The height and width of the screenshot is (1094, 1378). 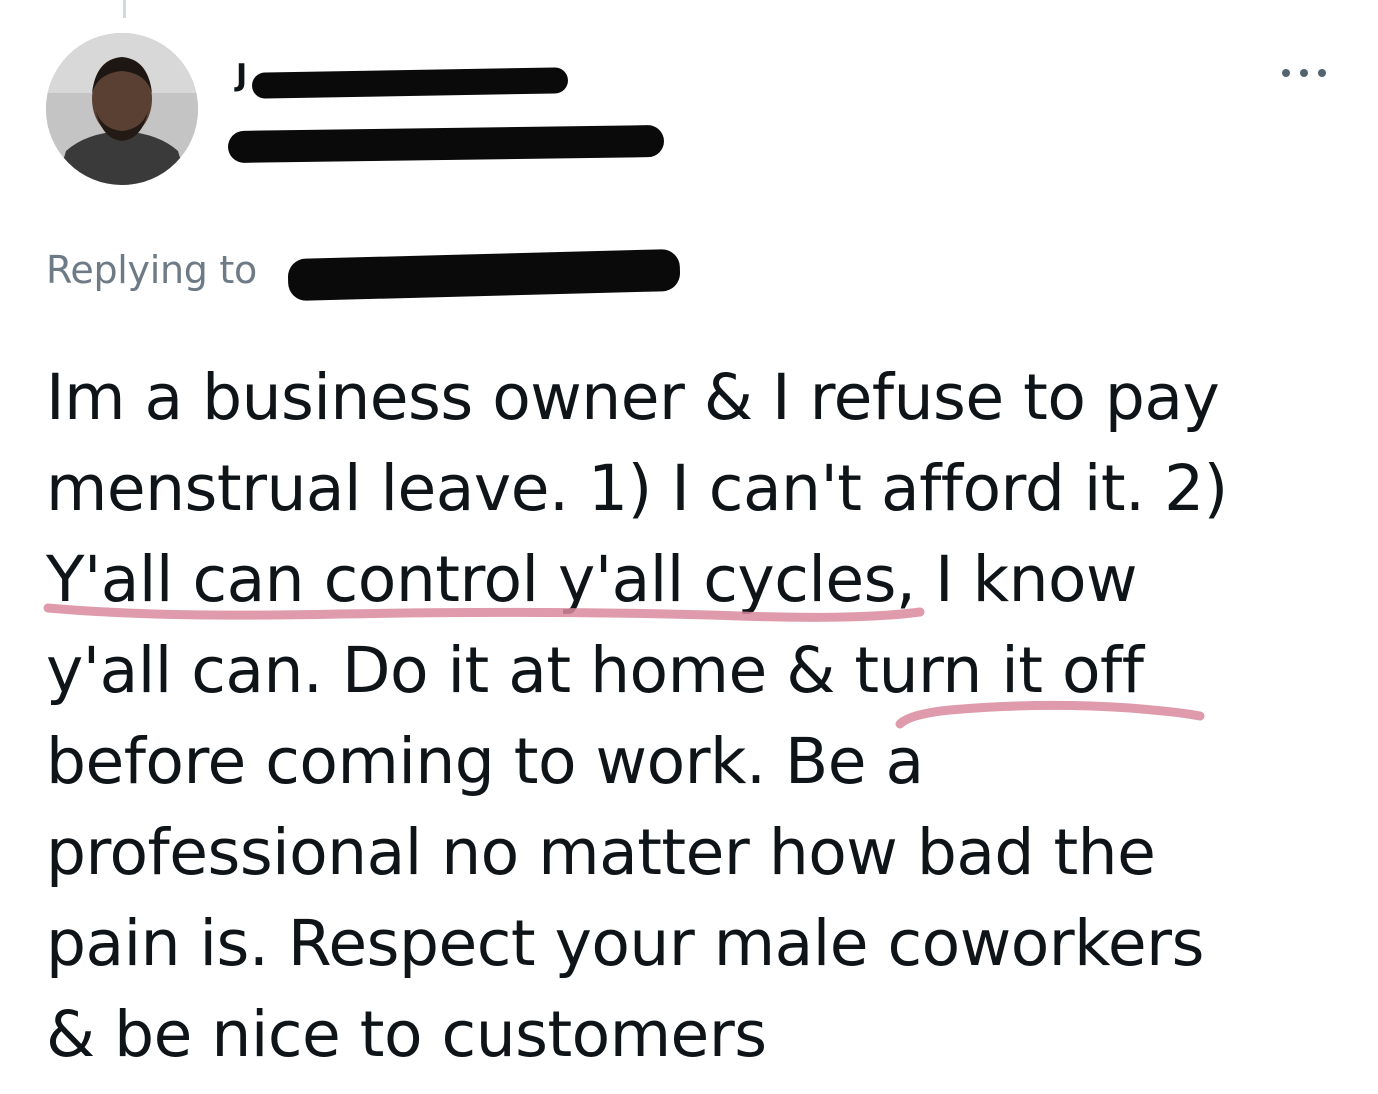 I want to click on tweet-line: Y'all can control y'all cycles, I know, so click(x=592, y=579).